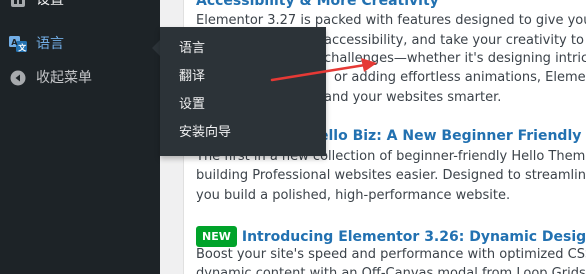  Describe the element at coordinates (50, 4) in the screenshot. I see `sidebar-item-label: 设置` at that location.